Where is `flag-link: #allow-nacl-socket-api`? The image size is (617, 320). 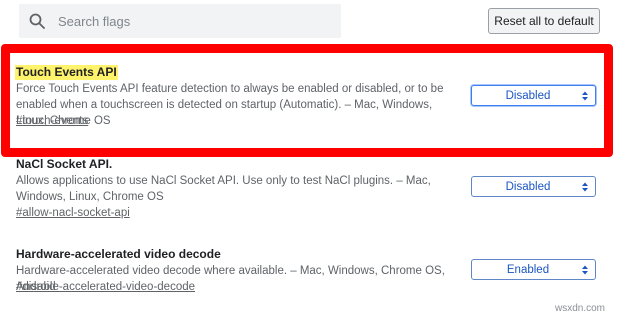 flag-link: #allow-nacl-socket-api is located at coordinates (73, 213).